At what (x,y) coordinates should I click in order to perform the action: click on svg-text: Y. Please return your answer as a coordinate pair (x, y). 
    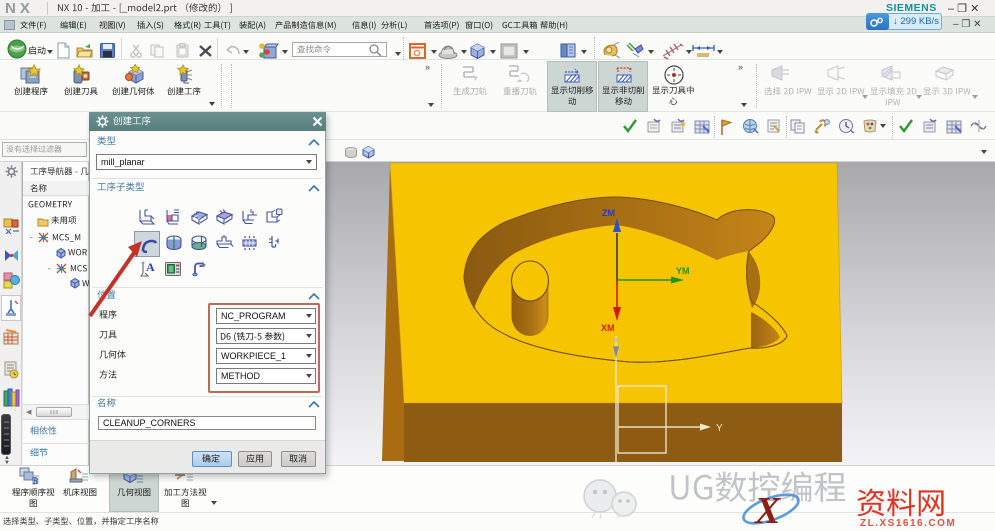
    Looking at the image, I should click on (719, 428).